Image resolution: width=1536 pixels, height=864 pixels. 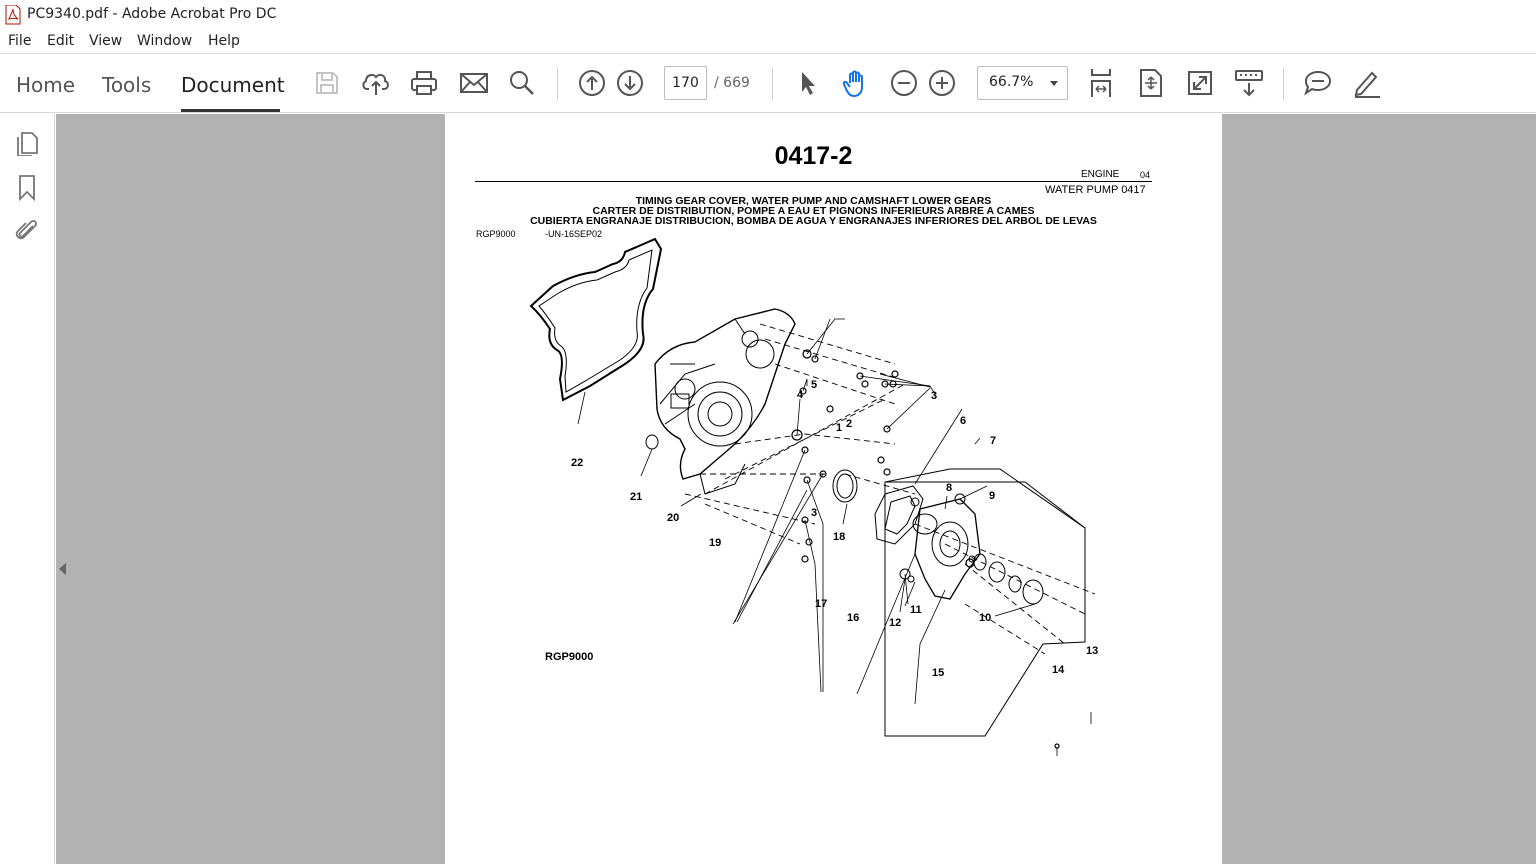 I want to click on save-button, so click(x=327, y=83).